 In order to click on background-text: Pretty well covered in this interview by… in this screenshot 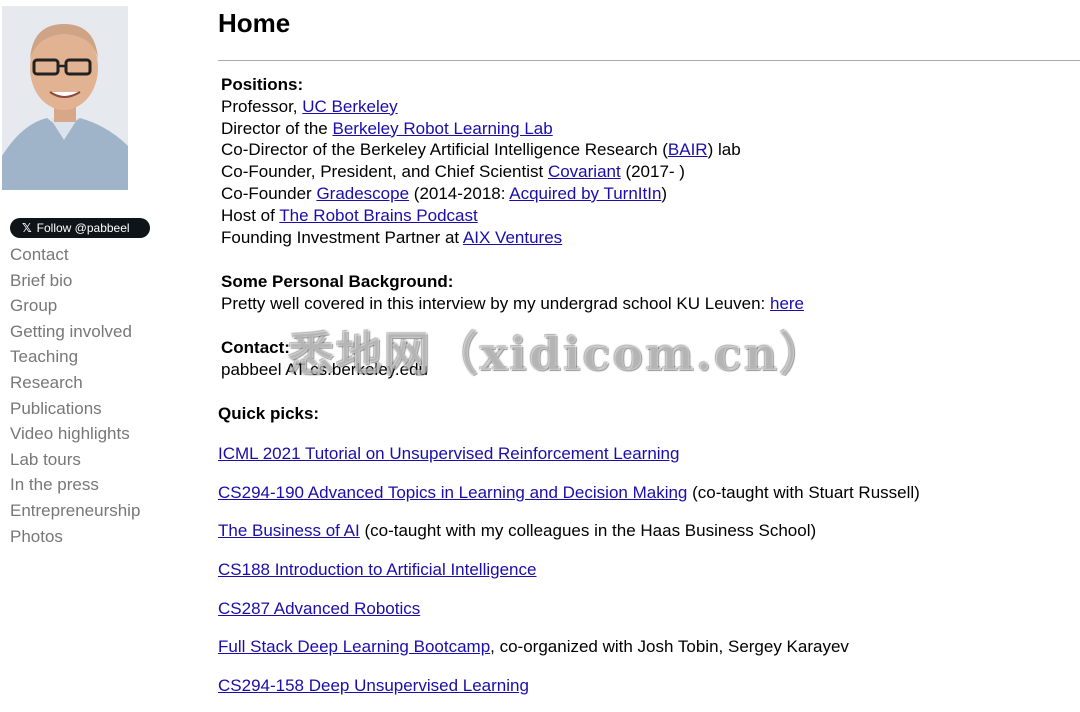, I will do `click(513, 303)`.